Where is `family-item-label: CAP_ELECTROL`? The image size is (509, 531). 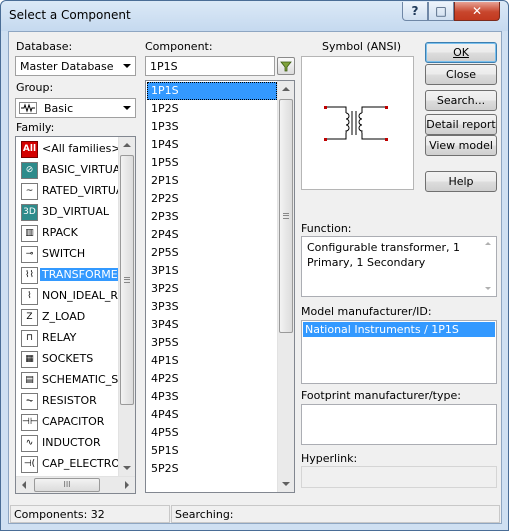 family-item-label: CAP_ELECTROL is located at coordinates (84, 463).